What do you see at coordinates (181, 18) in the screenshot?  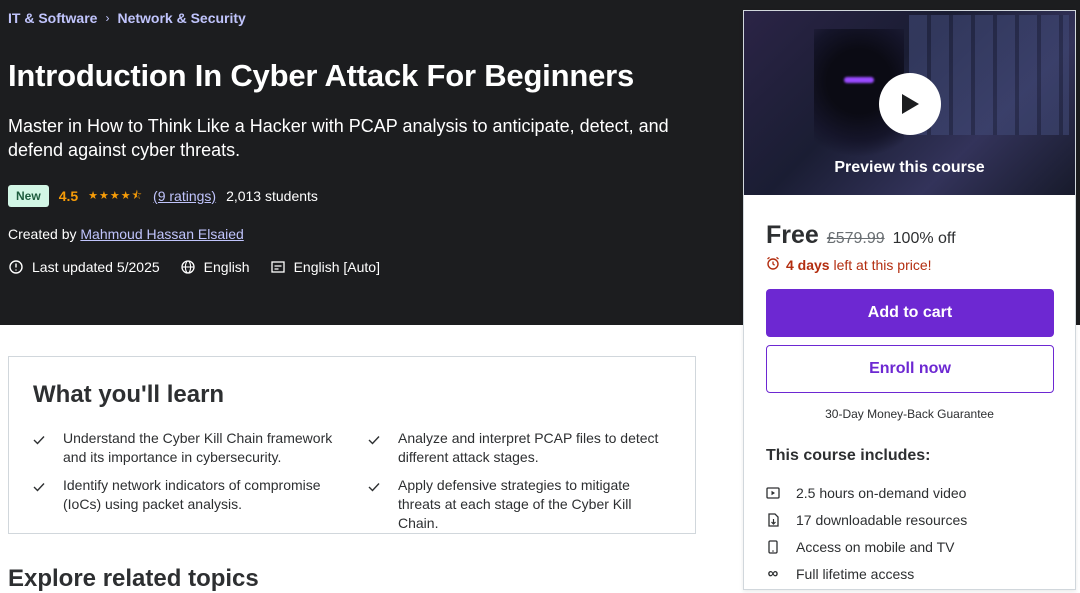 I see `breadcrumb-network-security: Network & Security` at bounding box center [181, 18].